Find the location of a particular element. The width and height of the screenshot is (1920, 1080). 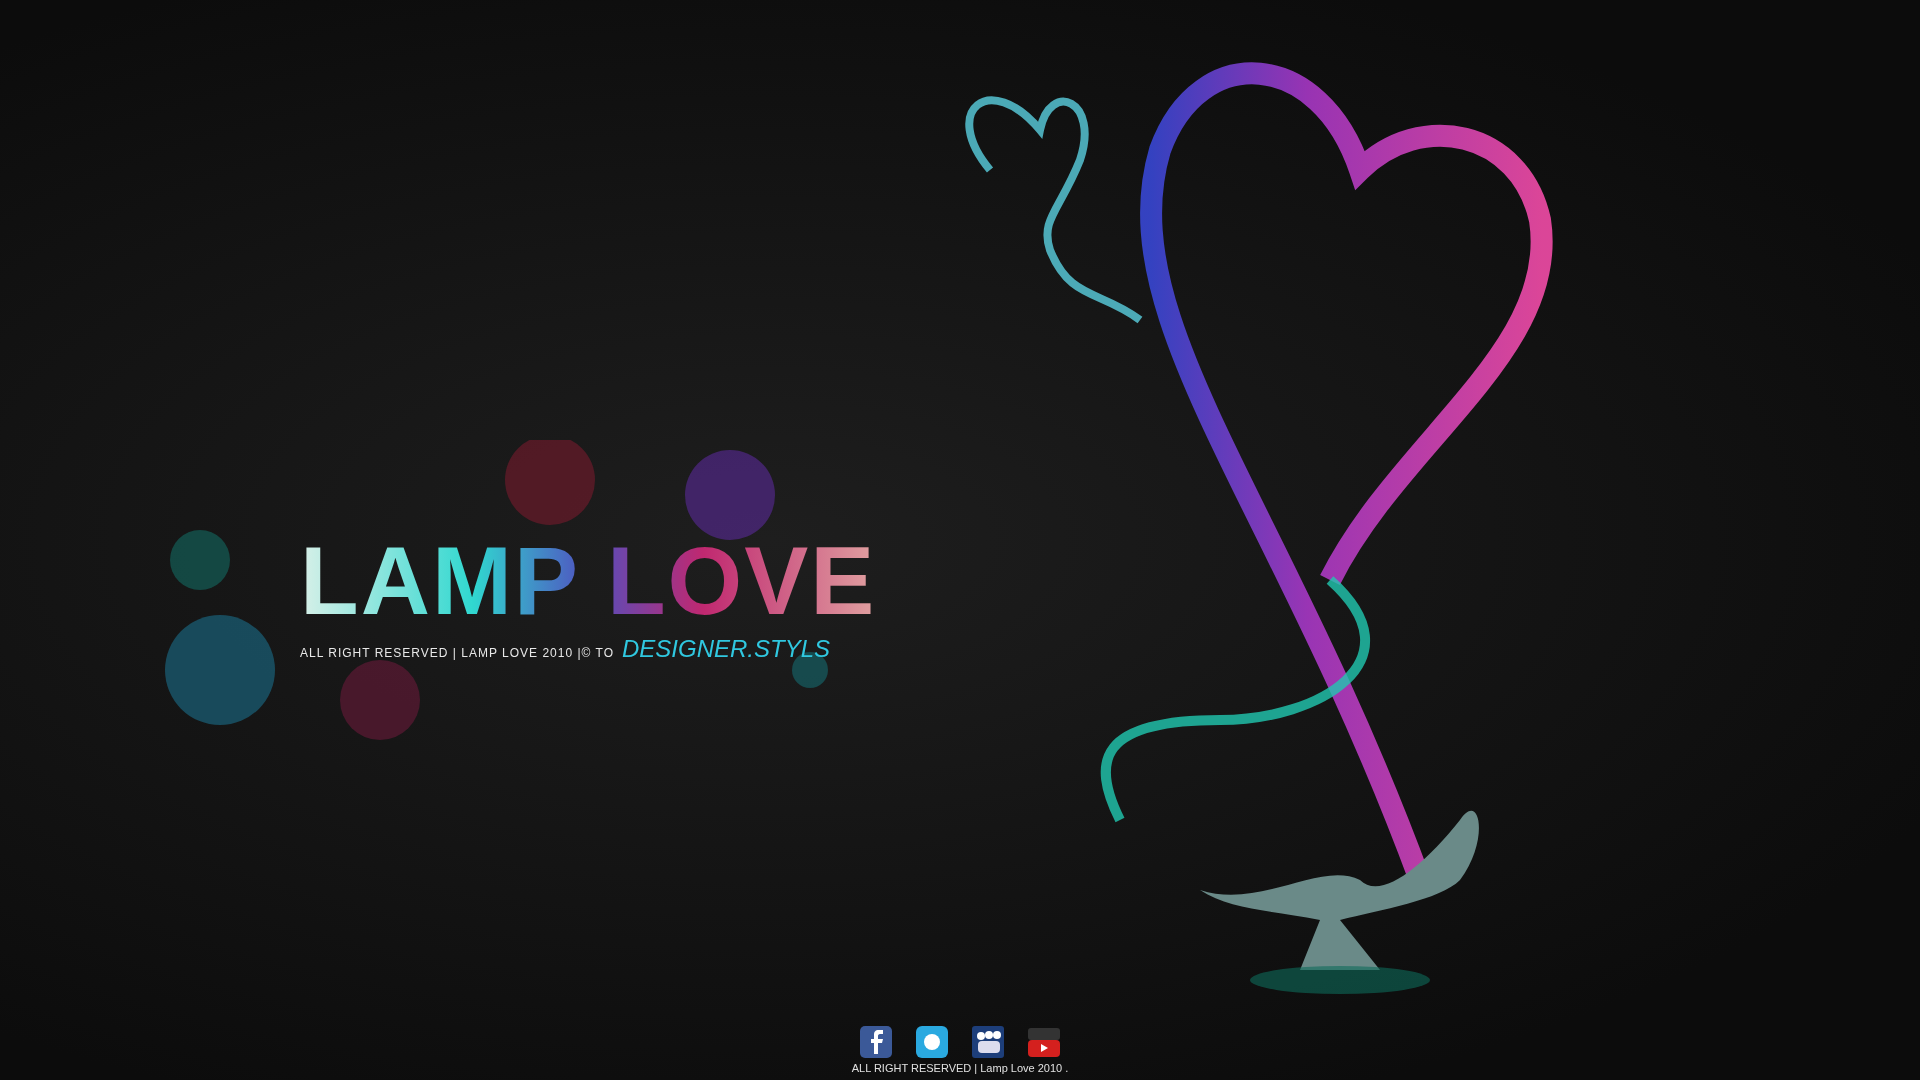

letter-f-square-icon is located at coordinates (876, 1042).